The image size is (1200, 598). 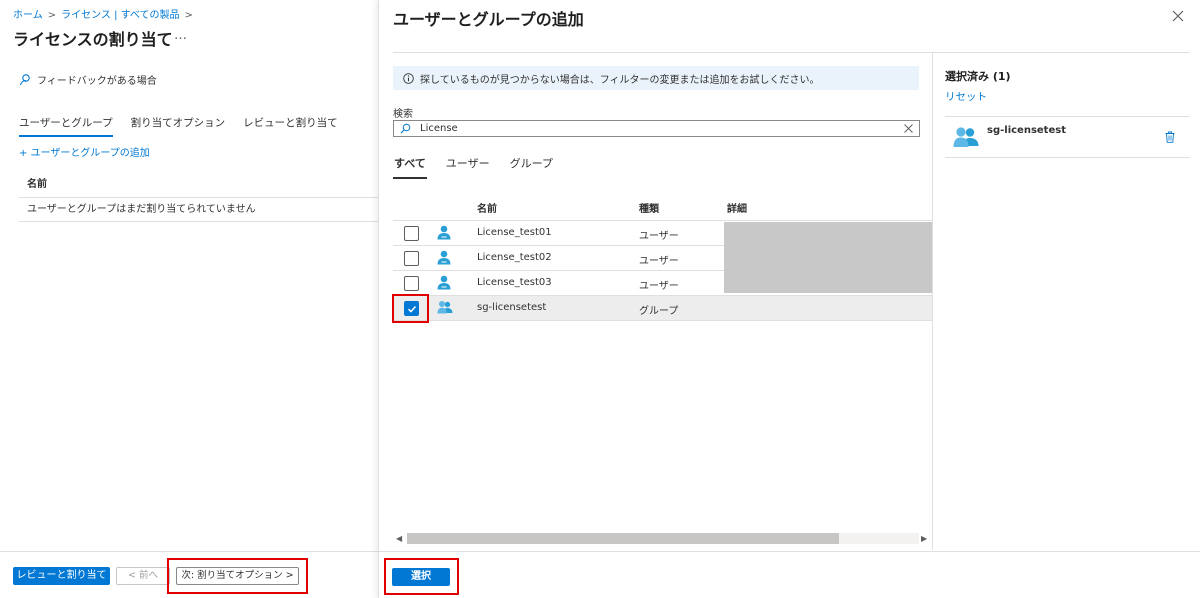 What do you see at coordinates (789, 574) in the screenshot?
I see `panel-footer: 選択` at bounding box center [789, 574].